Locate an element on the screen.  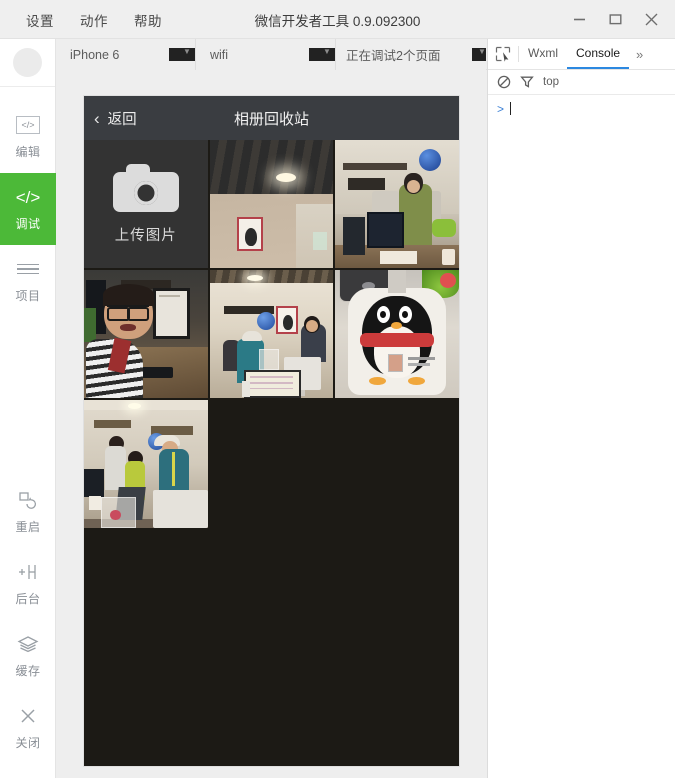
photo-three-people-office is located at coordinates (146, 464).